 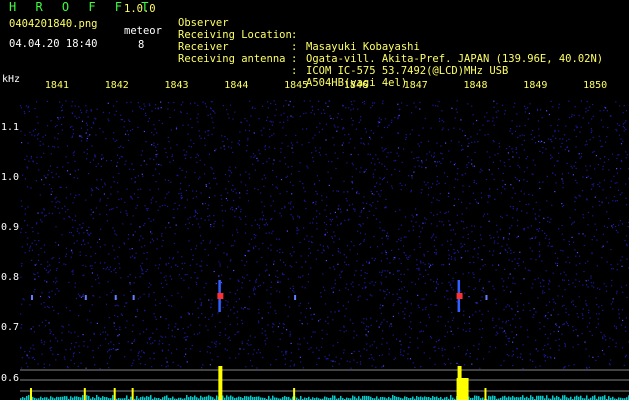 I want to click on y-tick-label: 0.8, so click(x=10, y=277).